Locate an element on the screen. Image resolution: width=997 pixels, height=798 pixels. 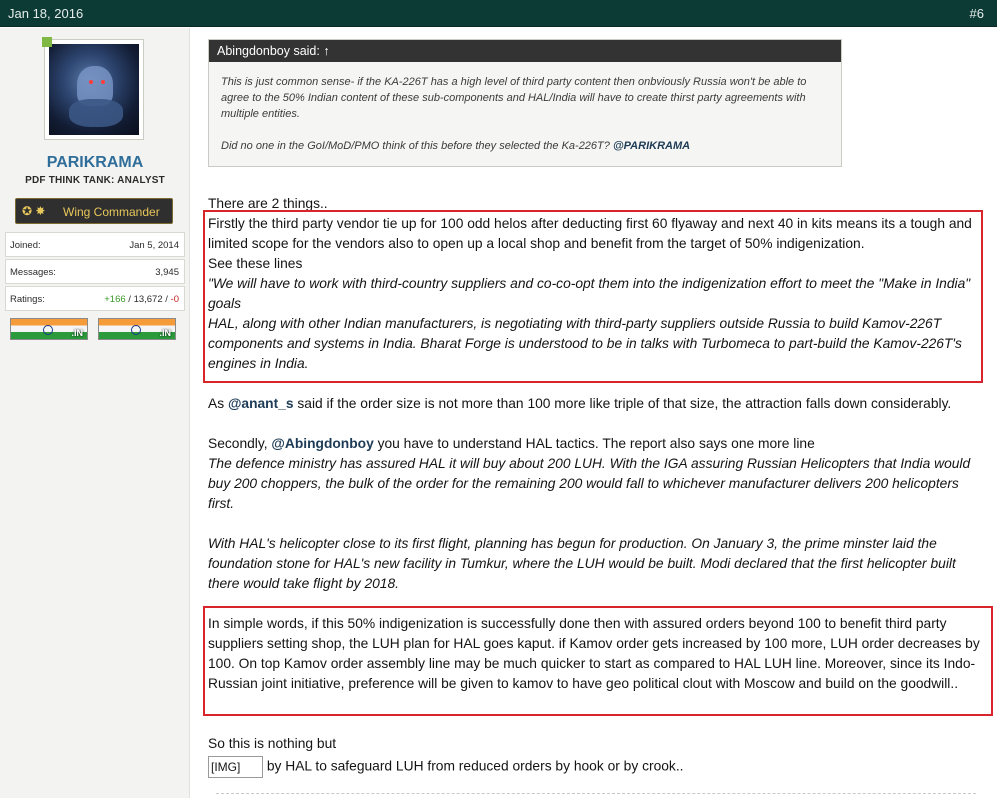
user-title: PDF THINK TANK: ANALYST is located at coordinates (95, 180).